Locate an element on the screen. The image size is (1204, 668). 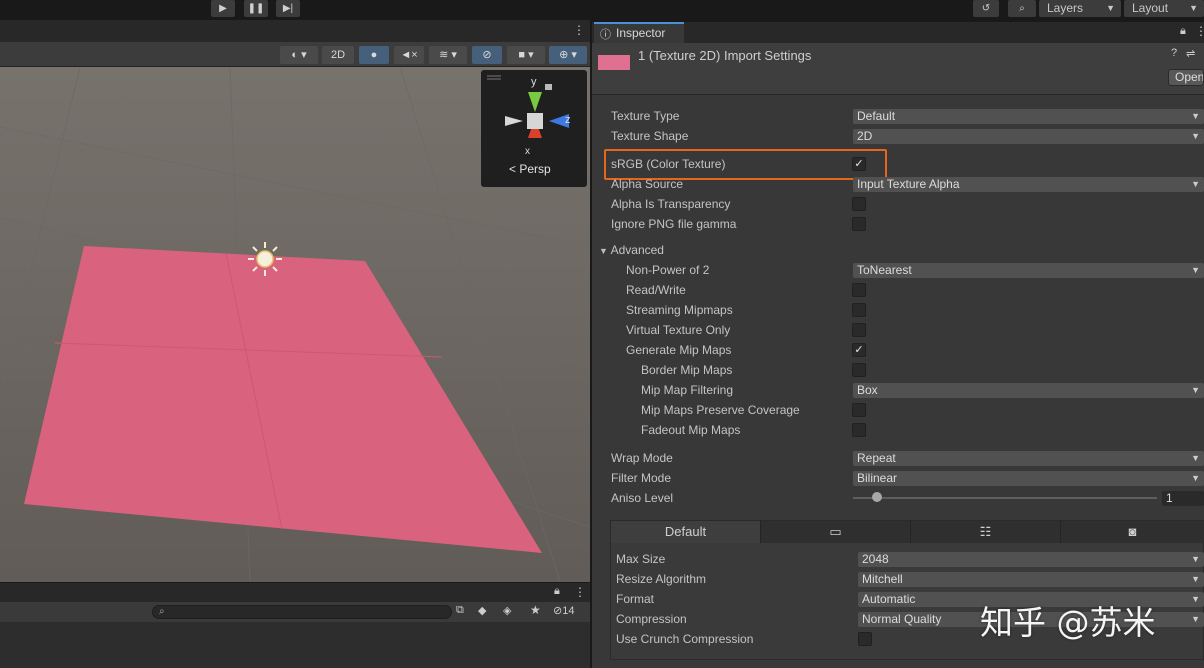
project-search-input: ⌕ is located at coordinates (302, 612).